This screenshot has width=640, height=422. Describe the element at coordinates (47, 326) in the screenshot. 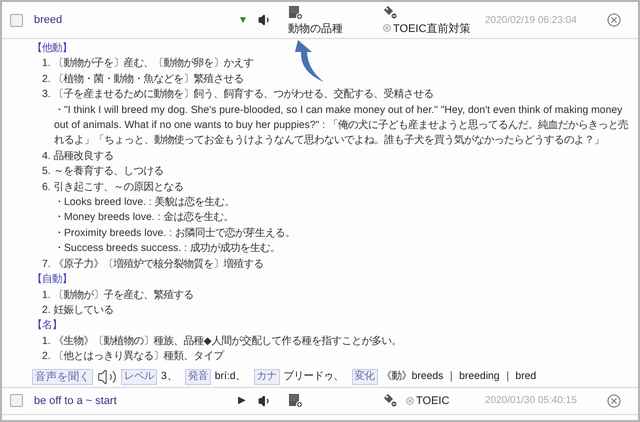

I see `part-of-speech-label: 【名】` at that location.